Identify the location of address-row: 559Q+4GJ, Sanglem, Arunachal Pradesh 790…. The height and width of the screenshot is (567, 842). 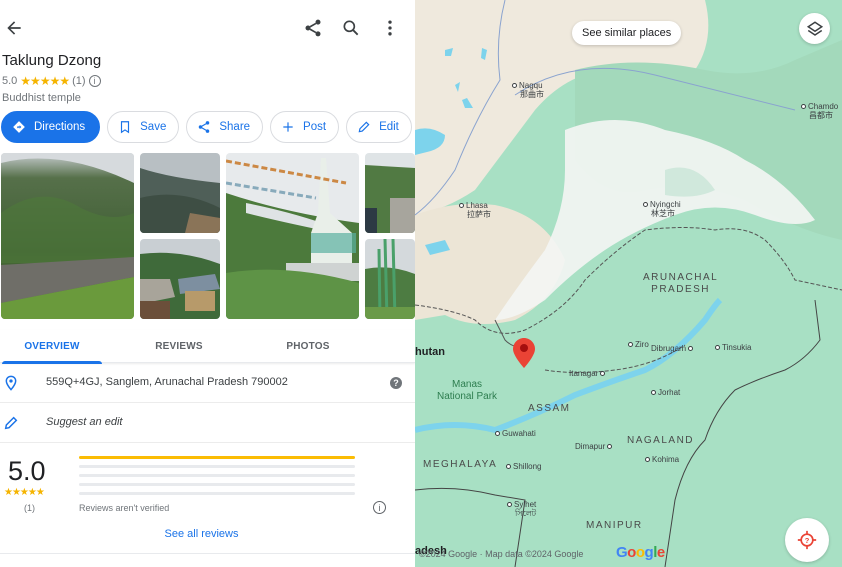
(207, 383).